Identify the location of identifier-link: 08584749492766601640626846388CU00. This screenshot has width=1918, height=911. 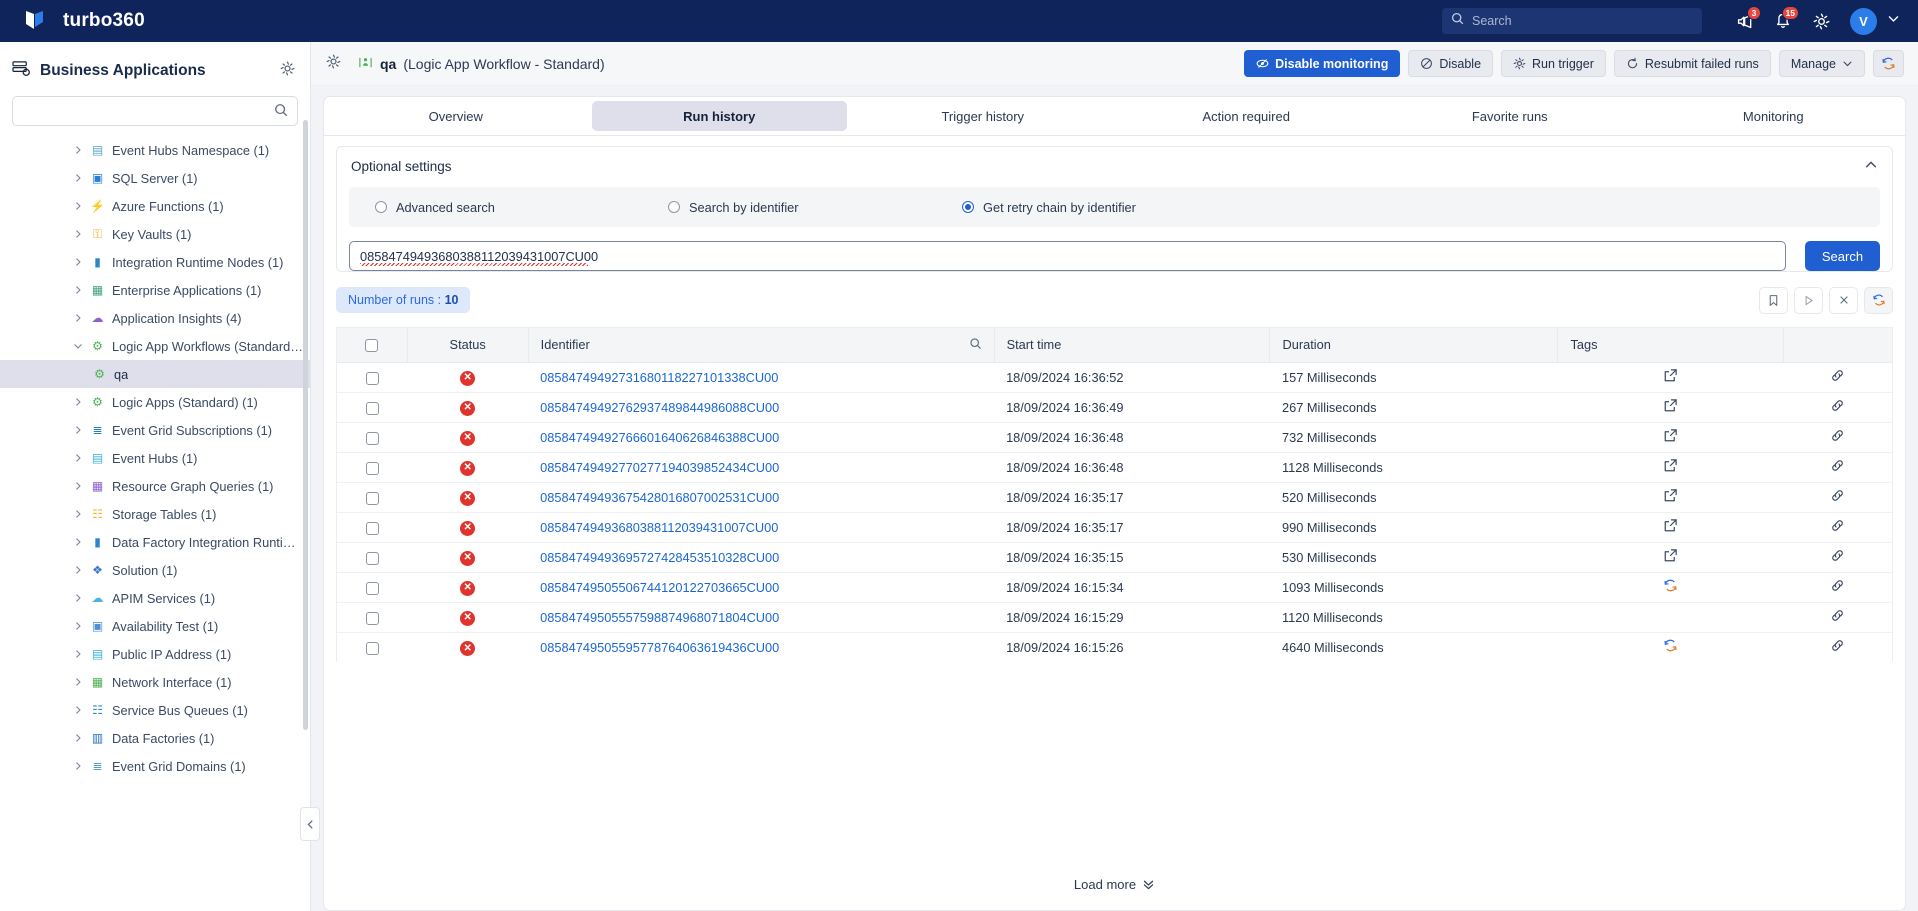
(659, 437).